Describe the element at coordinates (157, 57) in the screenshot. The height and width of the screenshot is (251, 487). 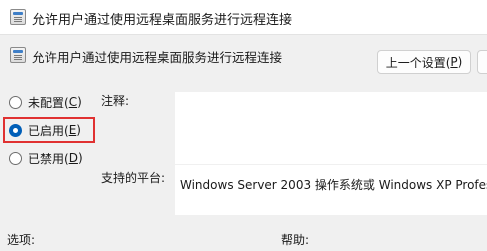
I see `policy-title: 允许用户通过使用远程桌面服务进行远程连接` at that location.